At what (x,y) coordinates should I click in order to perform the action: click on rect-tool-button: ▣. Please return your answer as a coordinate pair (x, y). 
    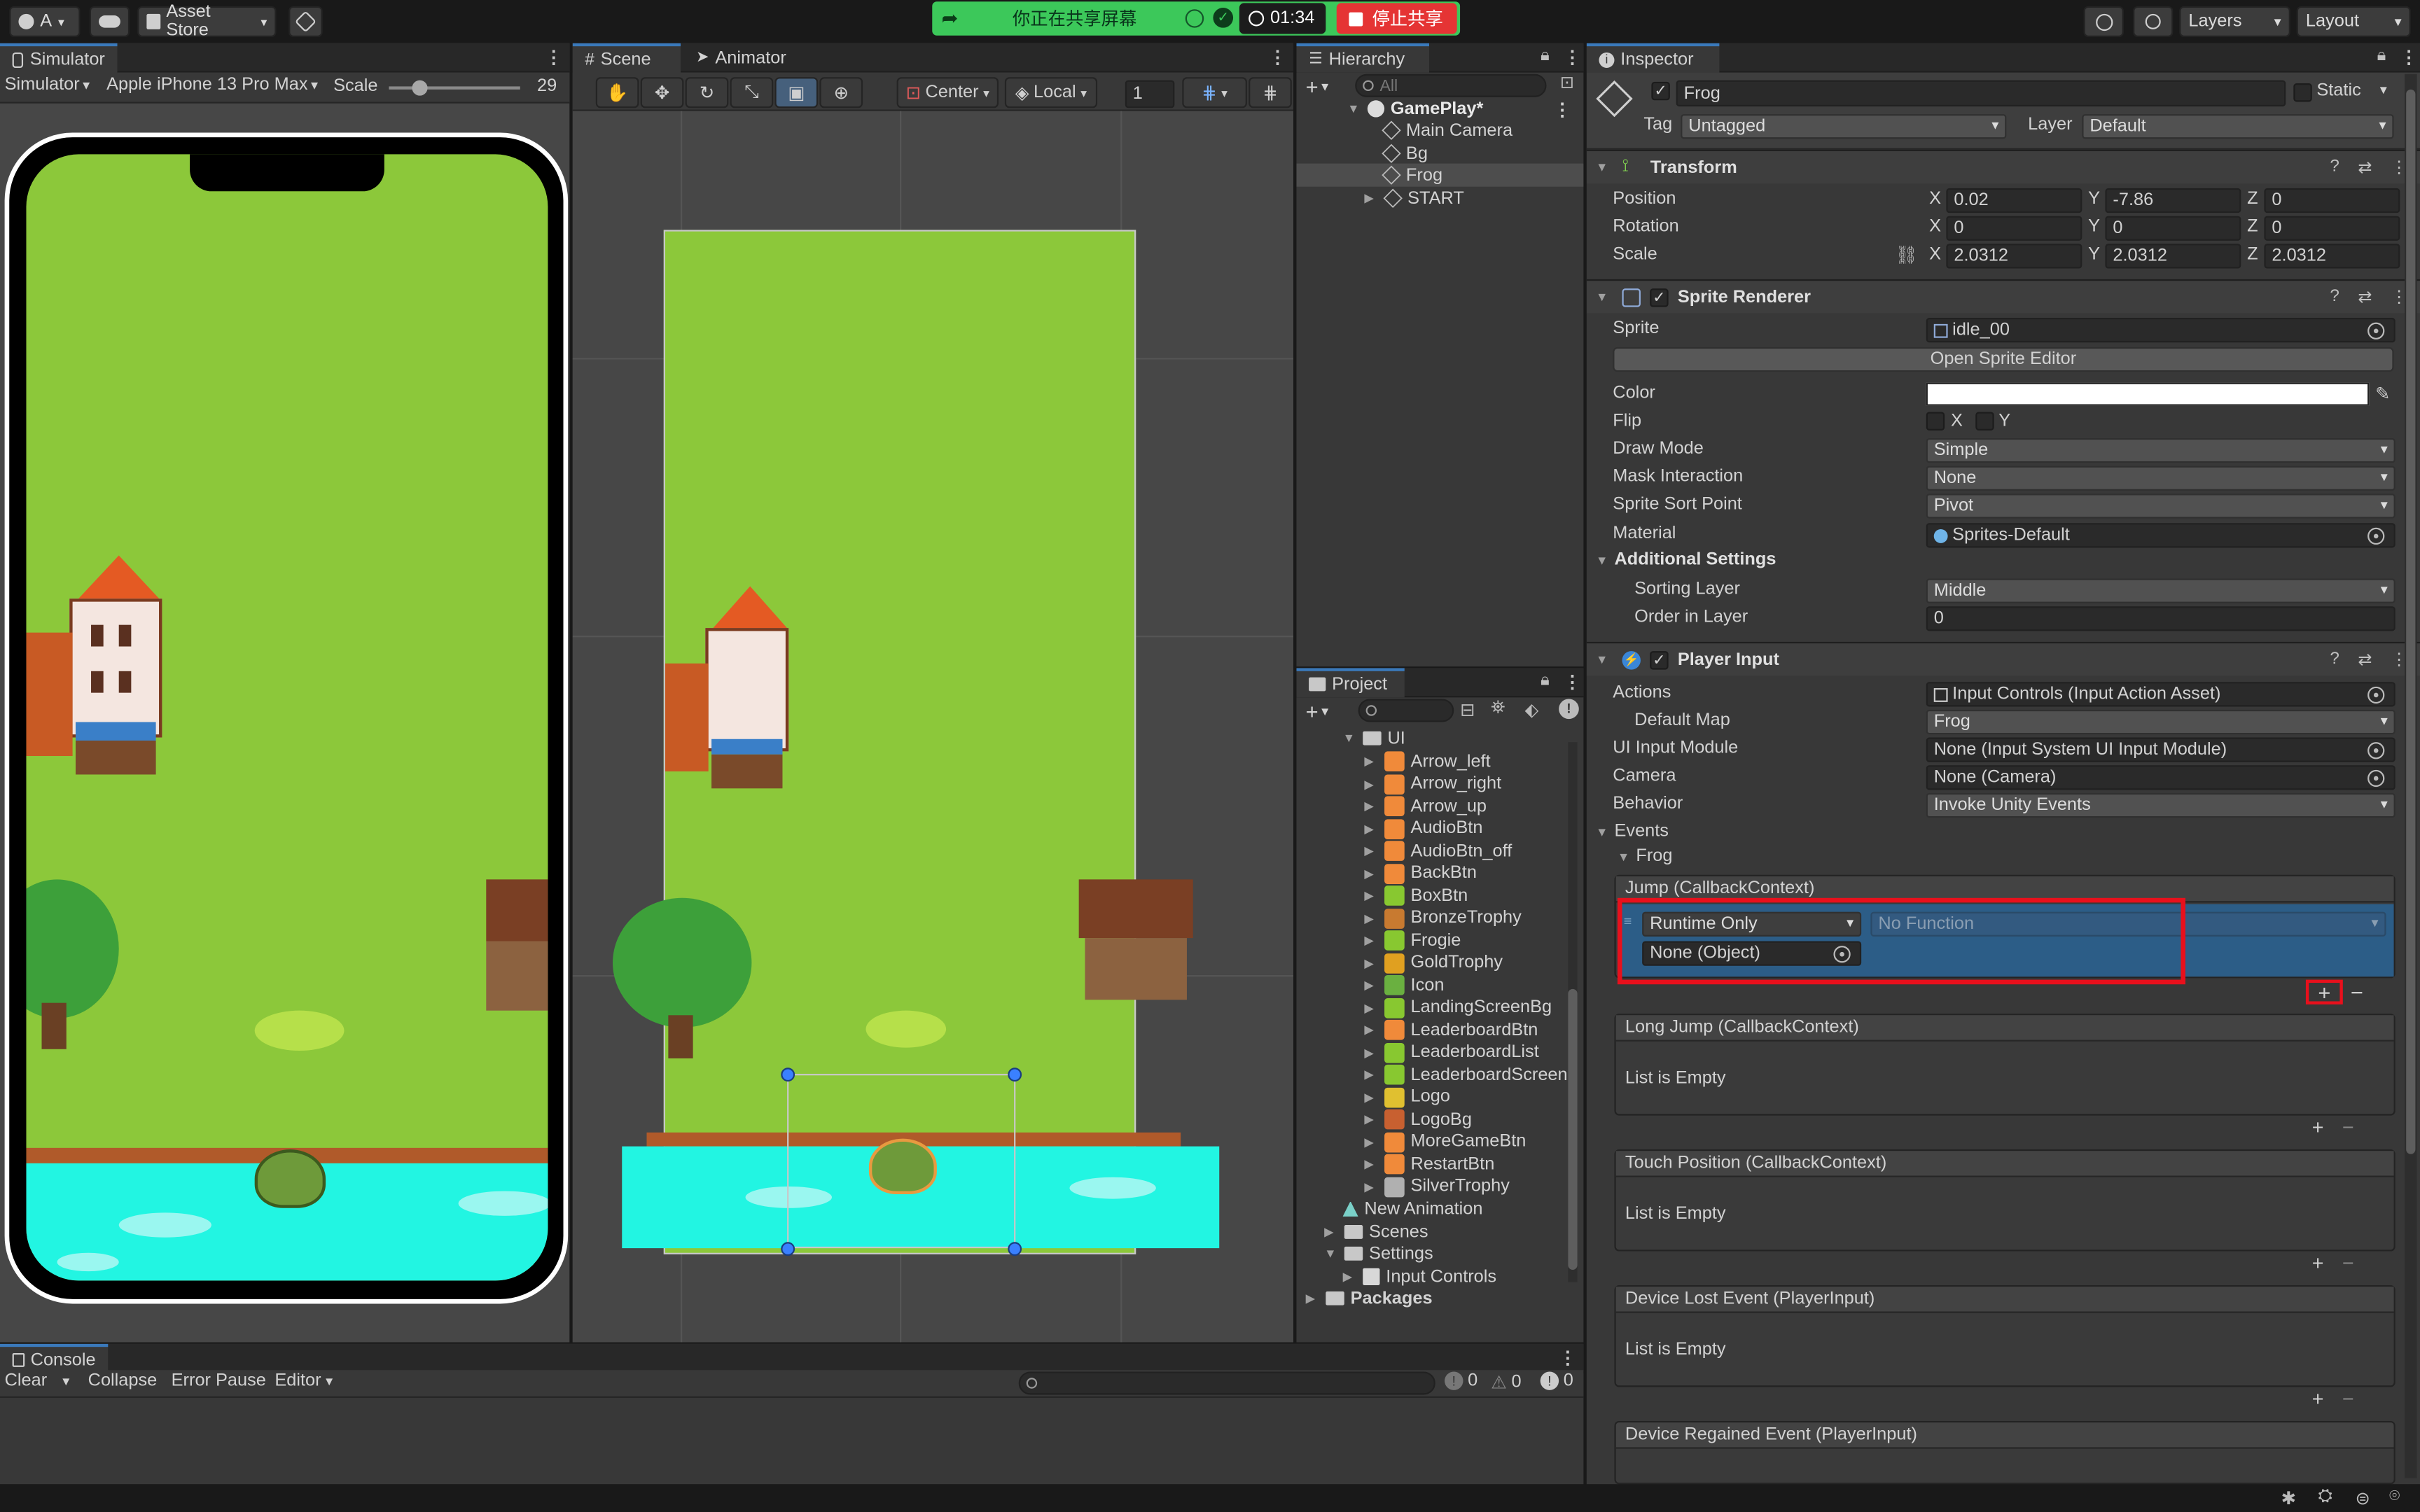
    Looking at the image, I should click on (796, 92).